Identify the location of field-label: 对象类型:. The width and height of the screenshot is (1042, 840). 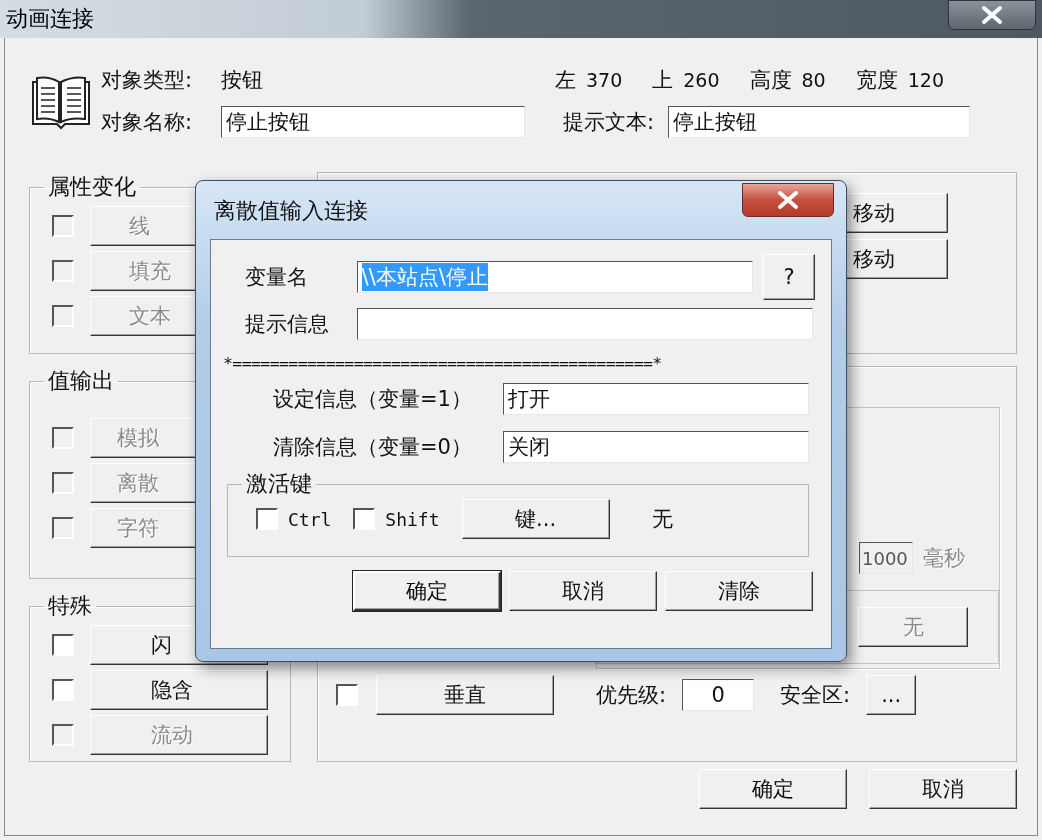
(147, 80).